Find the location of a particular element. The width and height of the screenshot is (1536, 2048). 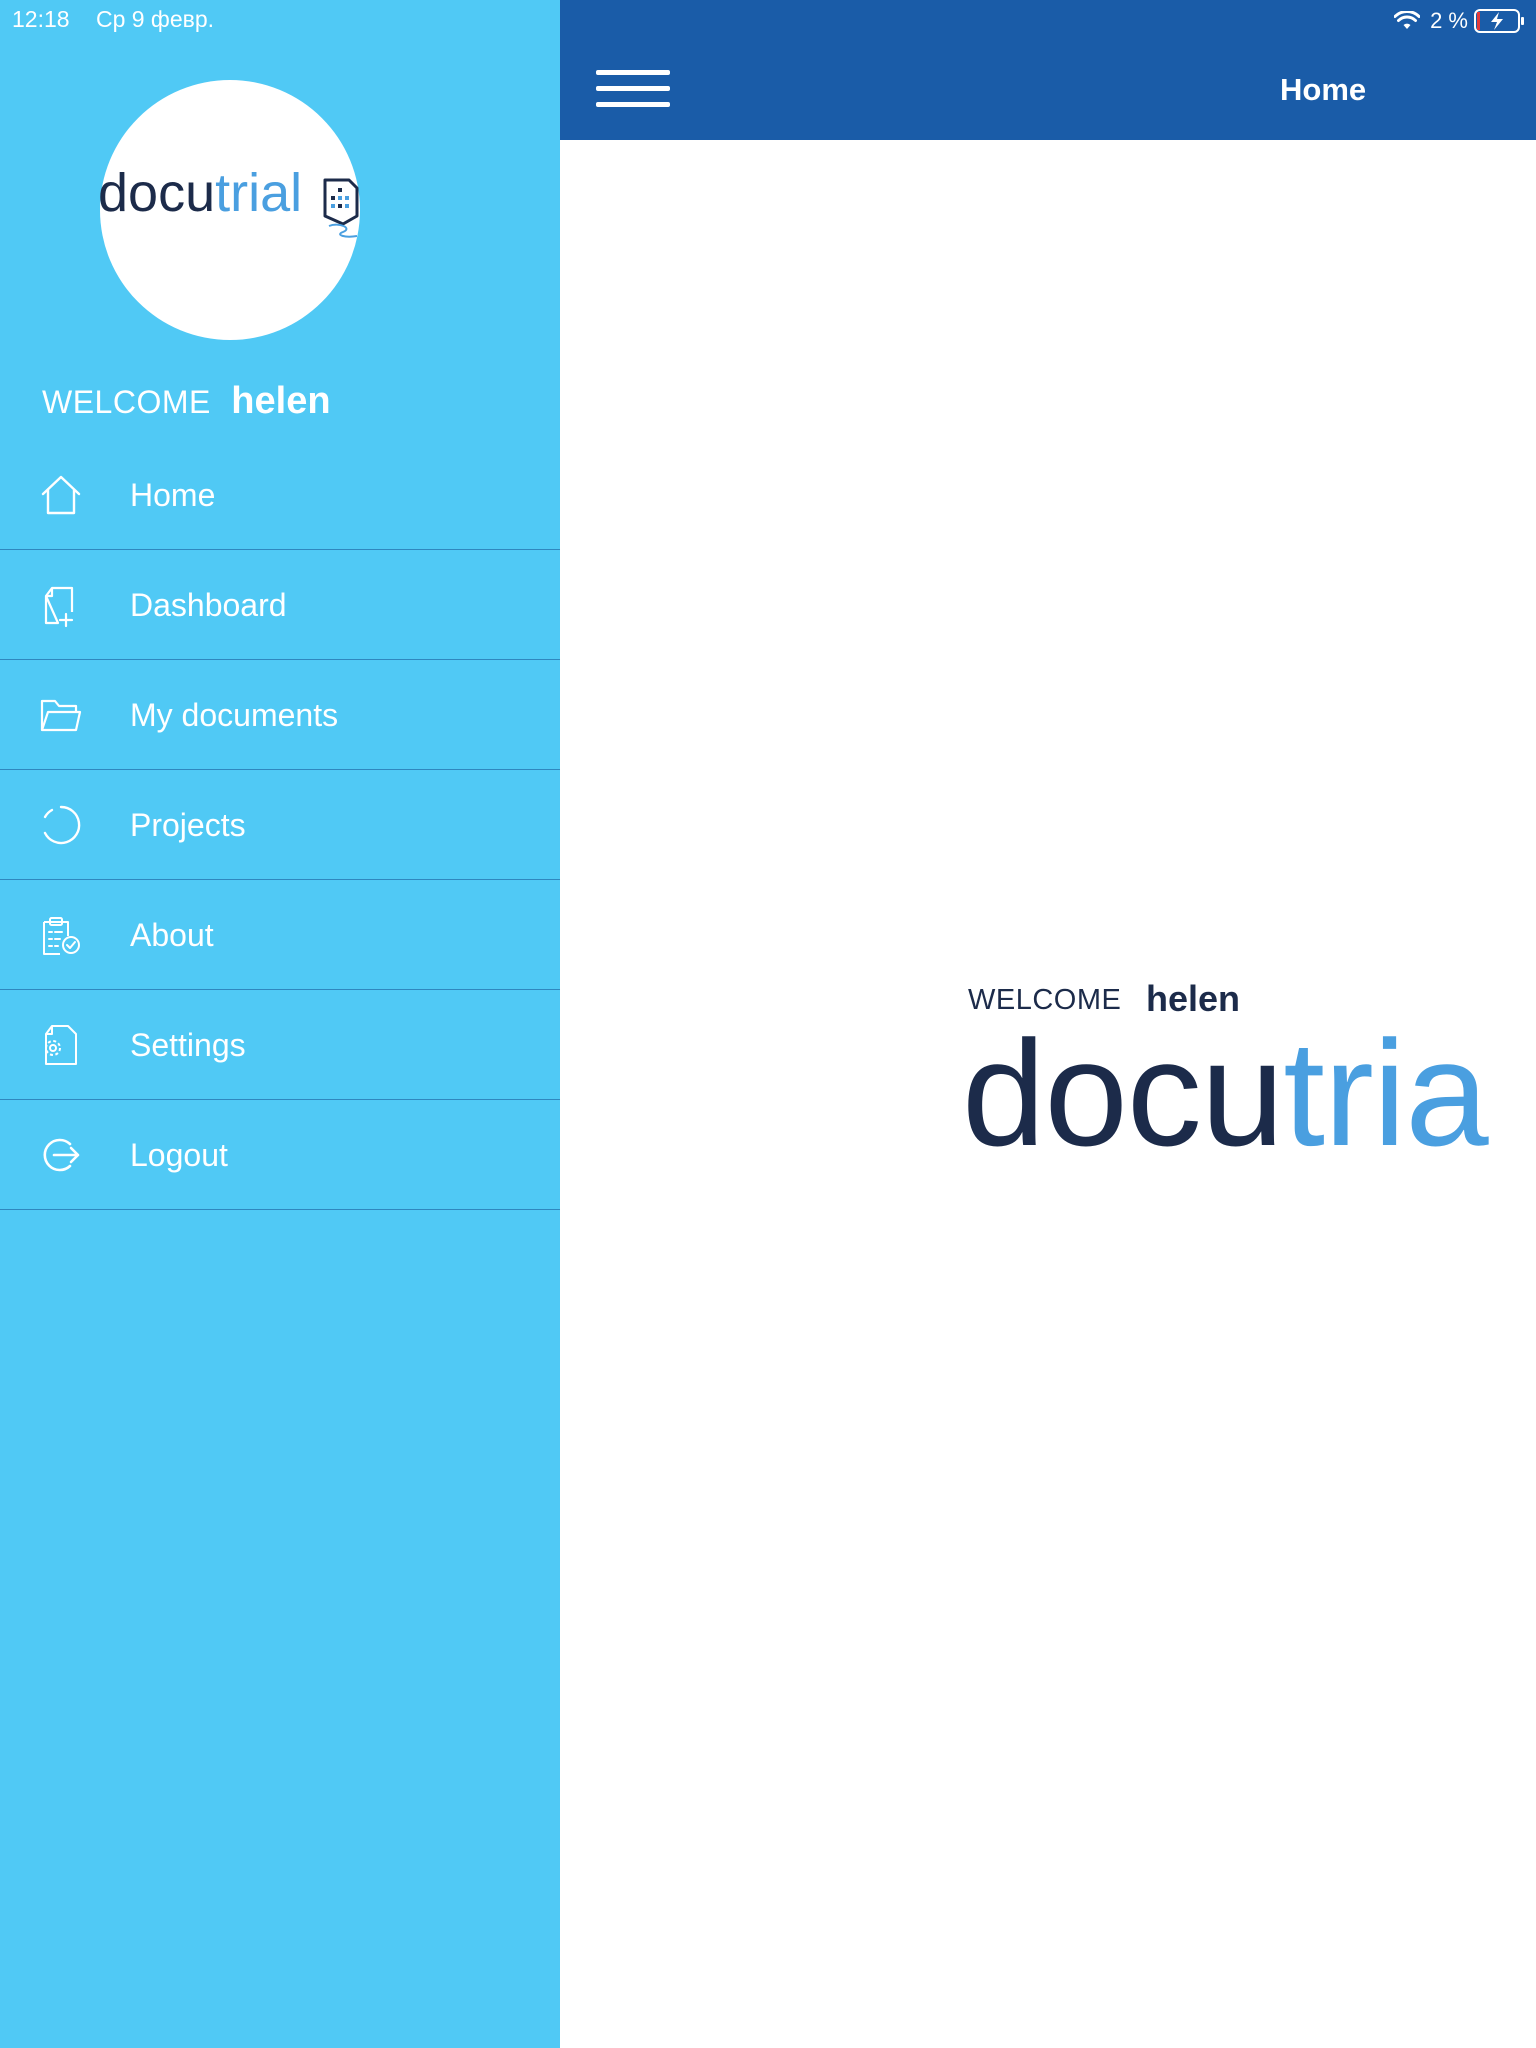

status-time: 12:18 is located at coordinates (41, 19).